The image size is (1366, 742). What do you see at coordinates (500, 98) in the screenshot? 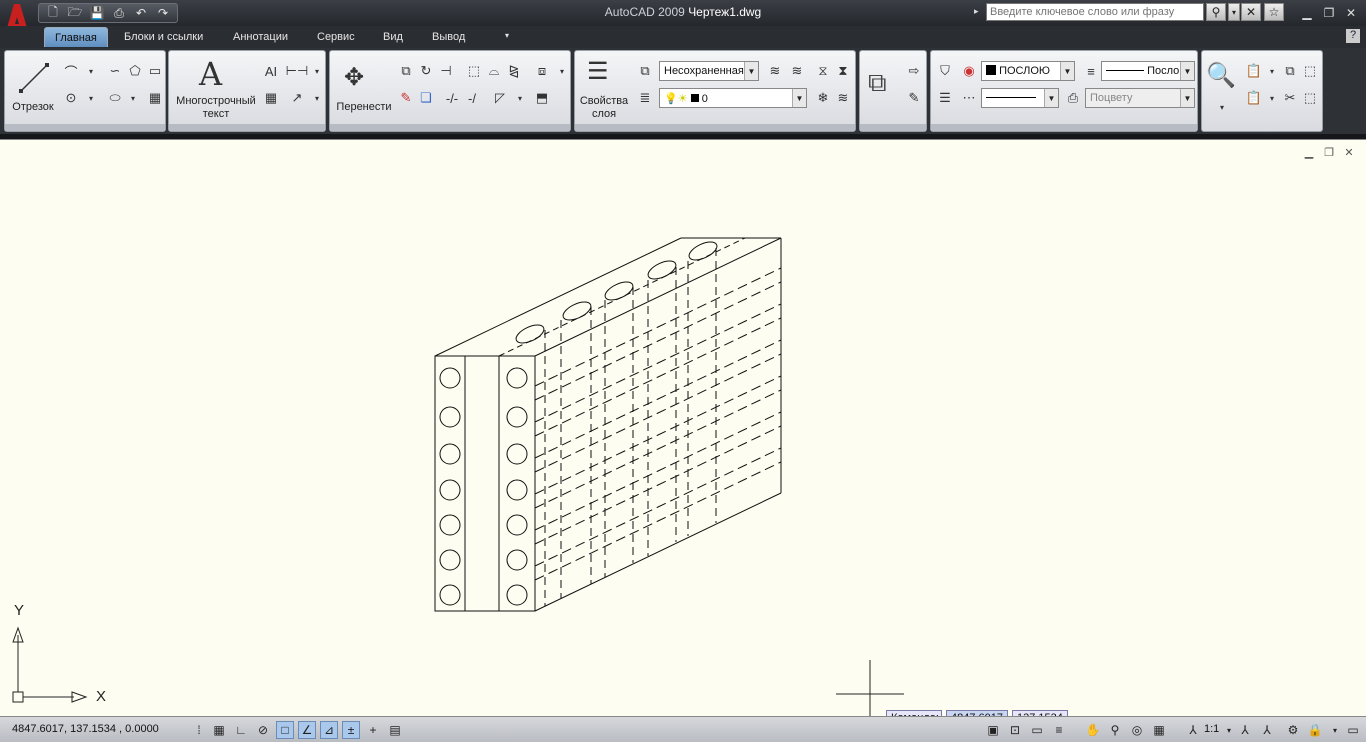
I see `chamfer-icon: ◸` at bounding box center [500, 98].